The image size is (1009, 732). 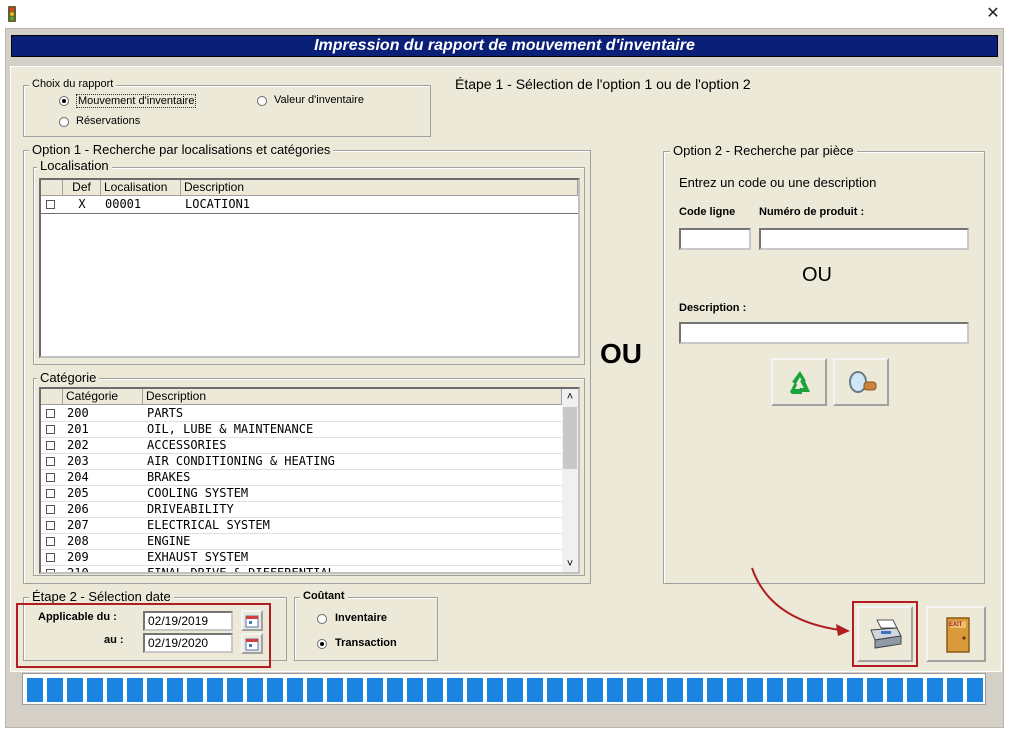 I want to click on category-row-description: BRAKES, so click(x=169, y=477).